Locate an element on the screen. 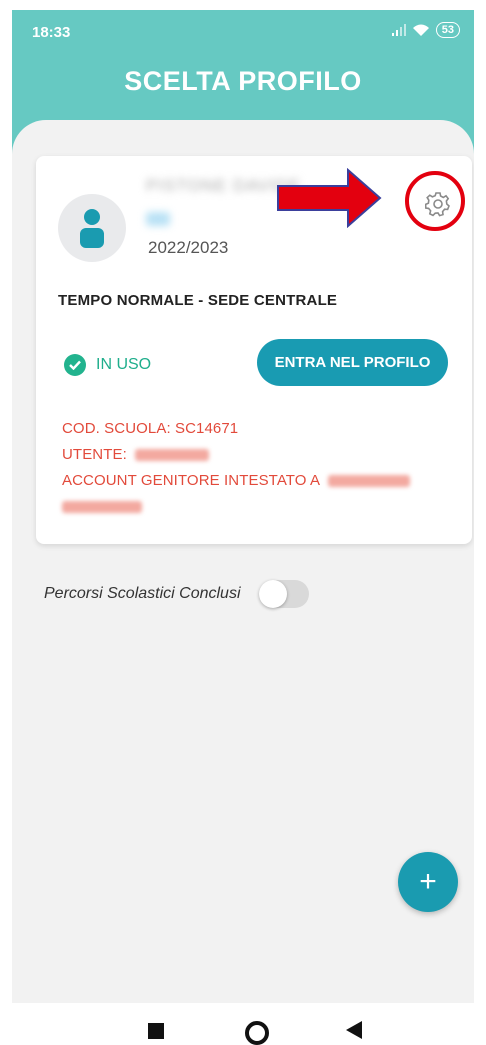 This screenshot has height=1045, width=486. signal-icon is located at coordinates (398, 30).